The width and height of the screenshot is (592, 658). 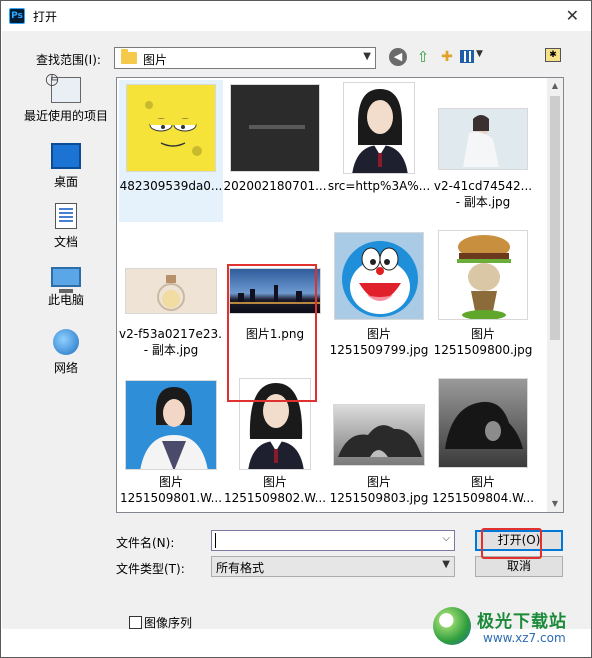 I want to click on file-item: v2-f53a0217e23... - 副本.jpg, so click(x=171, y=297).